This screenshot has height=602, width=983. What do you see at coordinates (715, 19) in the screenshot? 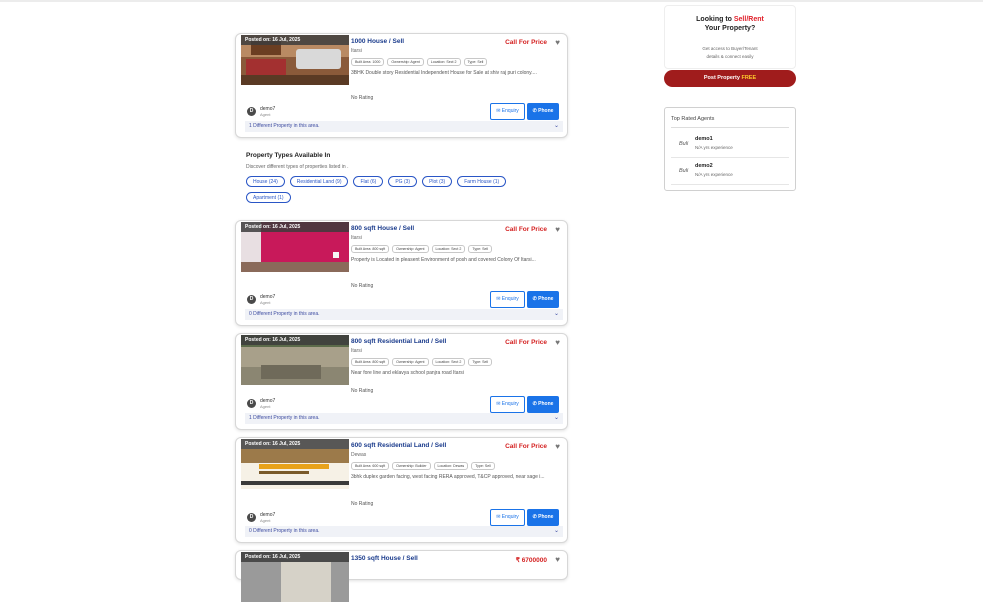
I see `promo-heading-prefix: Looking to` at bounding box center [715, 19].